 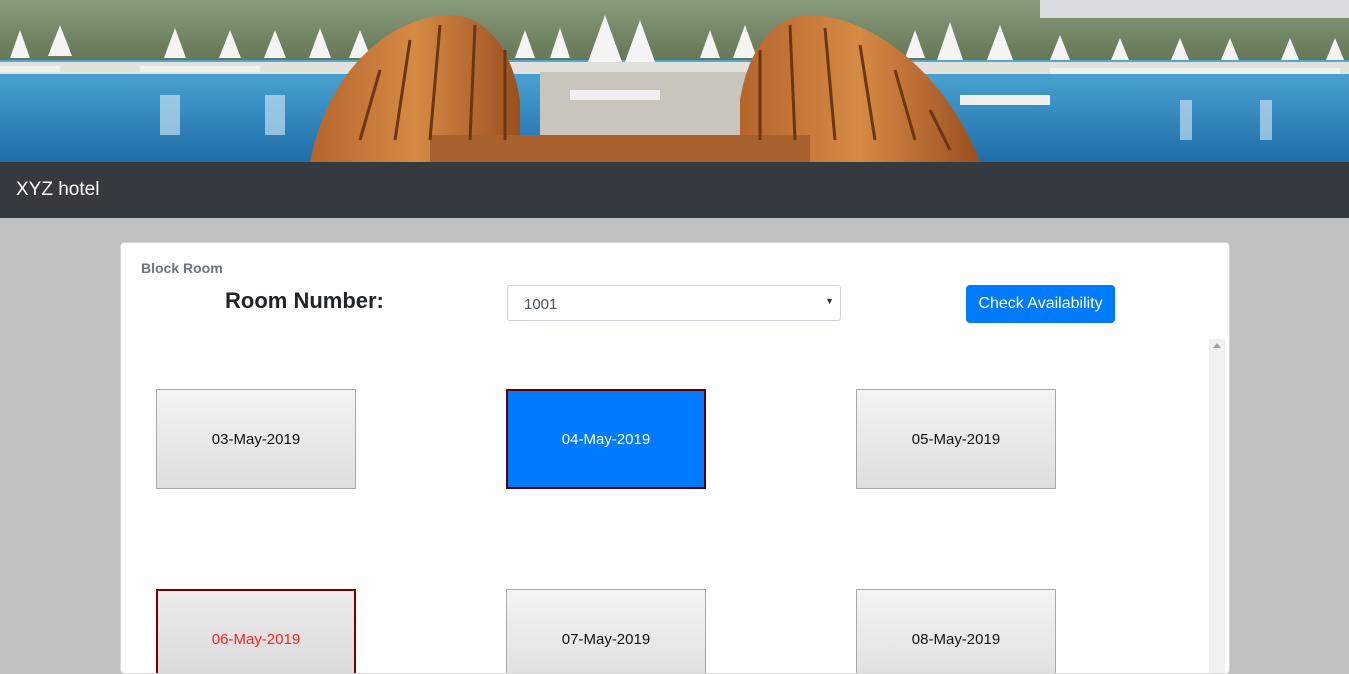 What do you see at coordinates (606, 639) in the screenshot?
I see `date-tile-label: 07-May-2019` at bounding box center [606, 639].